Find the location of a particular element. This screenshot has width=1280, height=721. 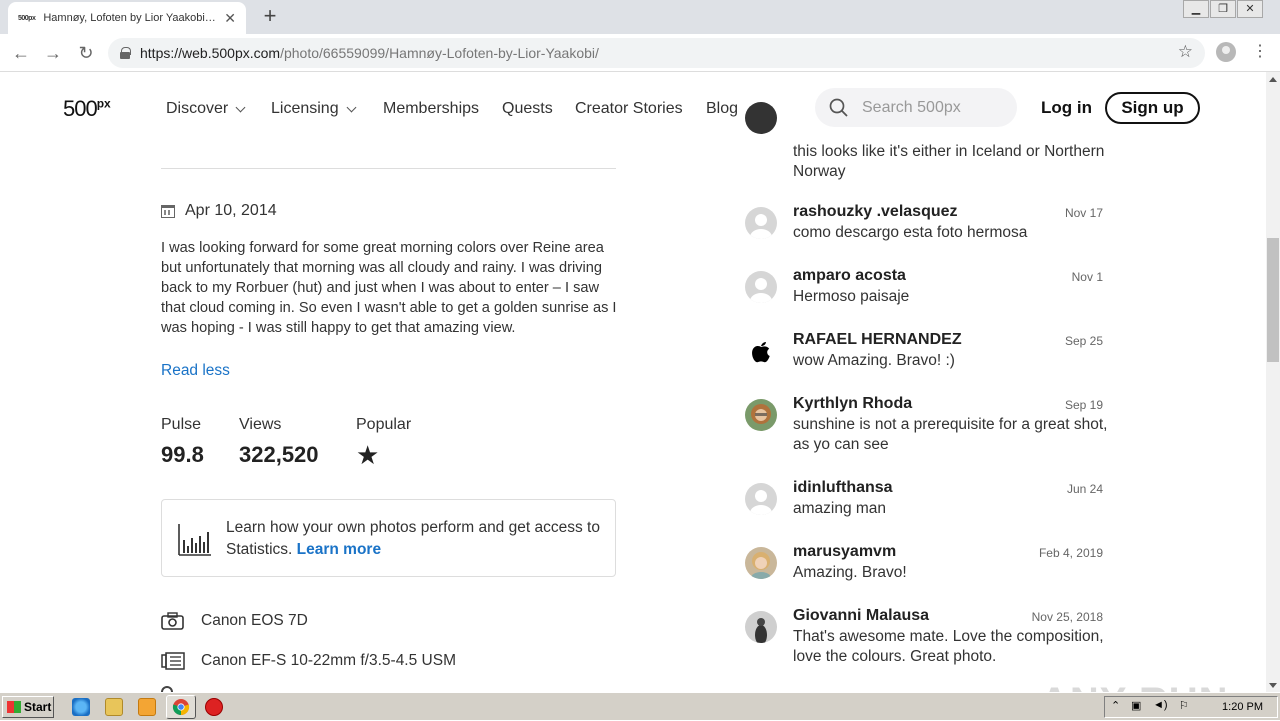

photo-date: Apr 10, 2014 is located at coordinates (219, 211).